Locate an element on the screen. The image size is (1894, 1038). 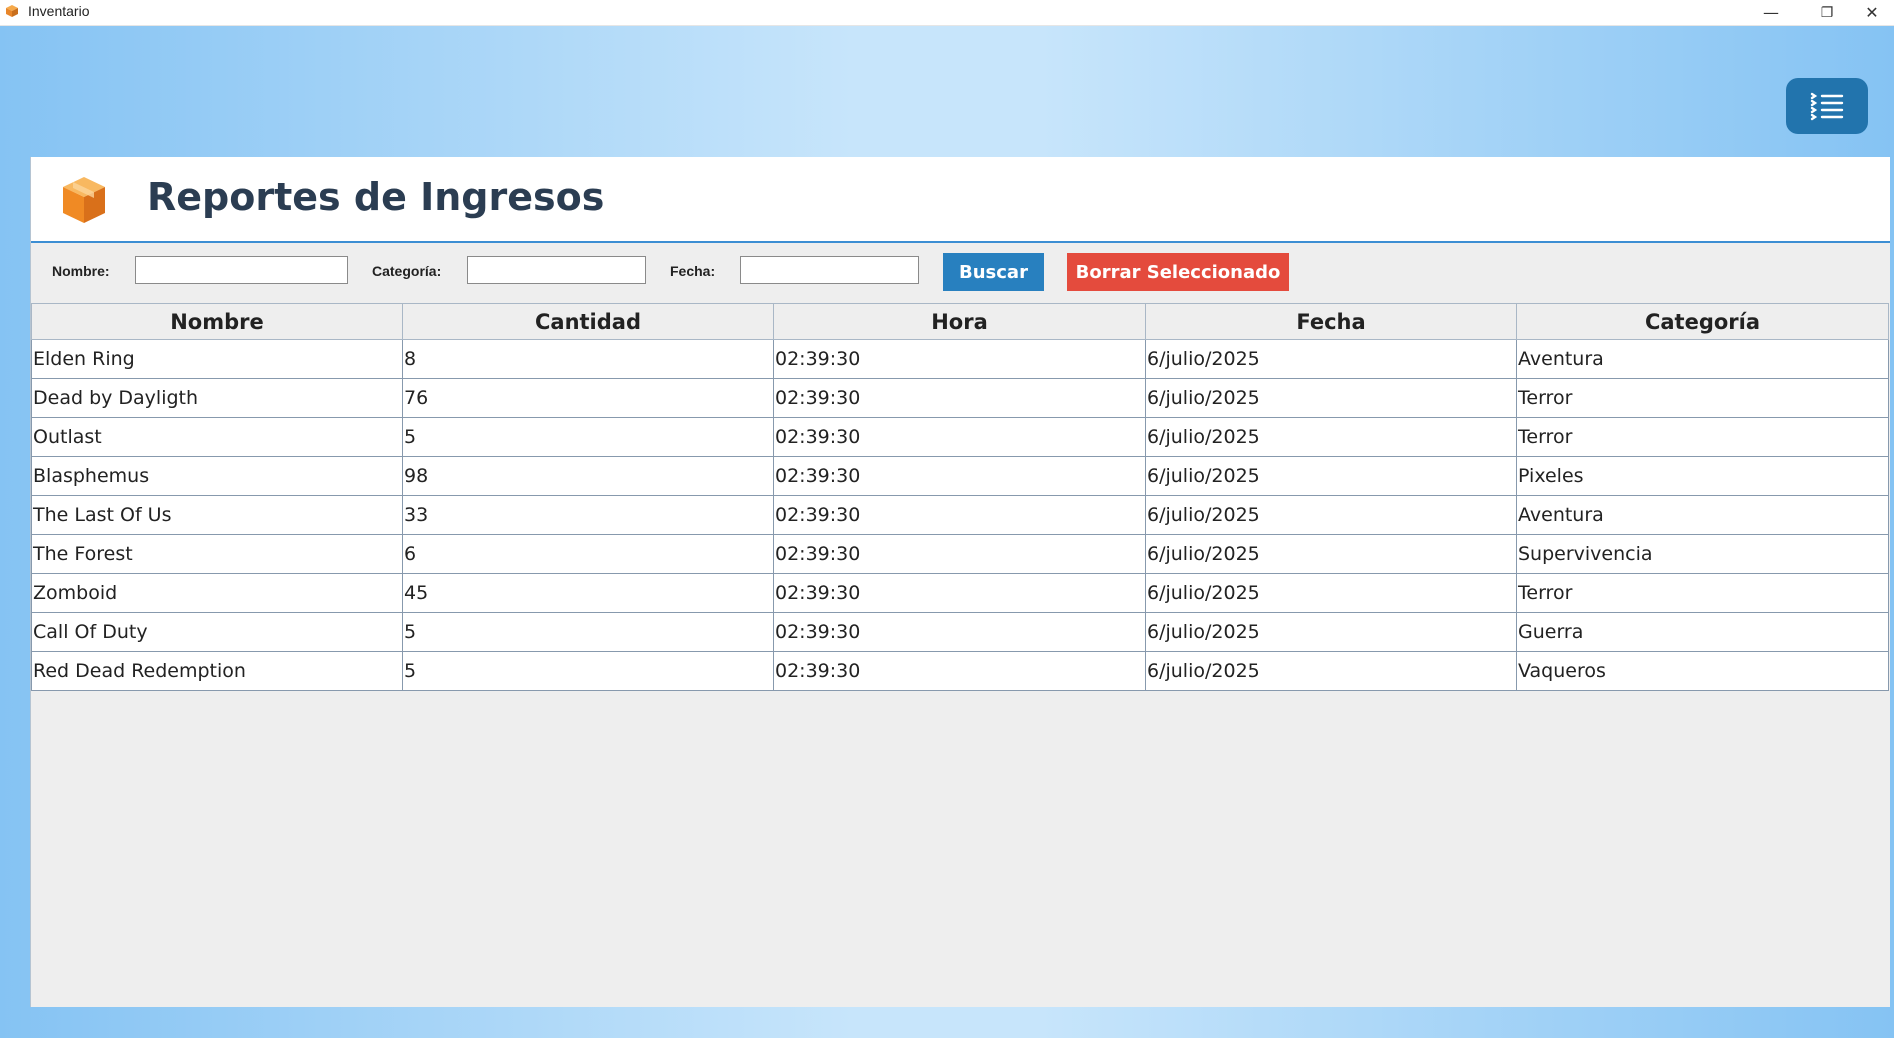
table-row: Call Of Duty 5 02:39:30 6/julio/2025 Guerra is located at coordinates (960, 632).